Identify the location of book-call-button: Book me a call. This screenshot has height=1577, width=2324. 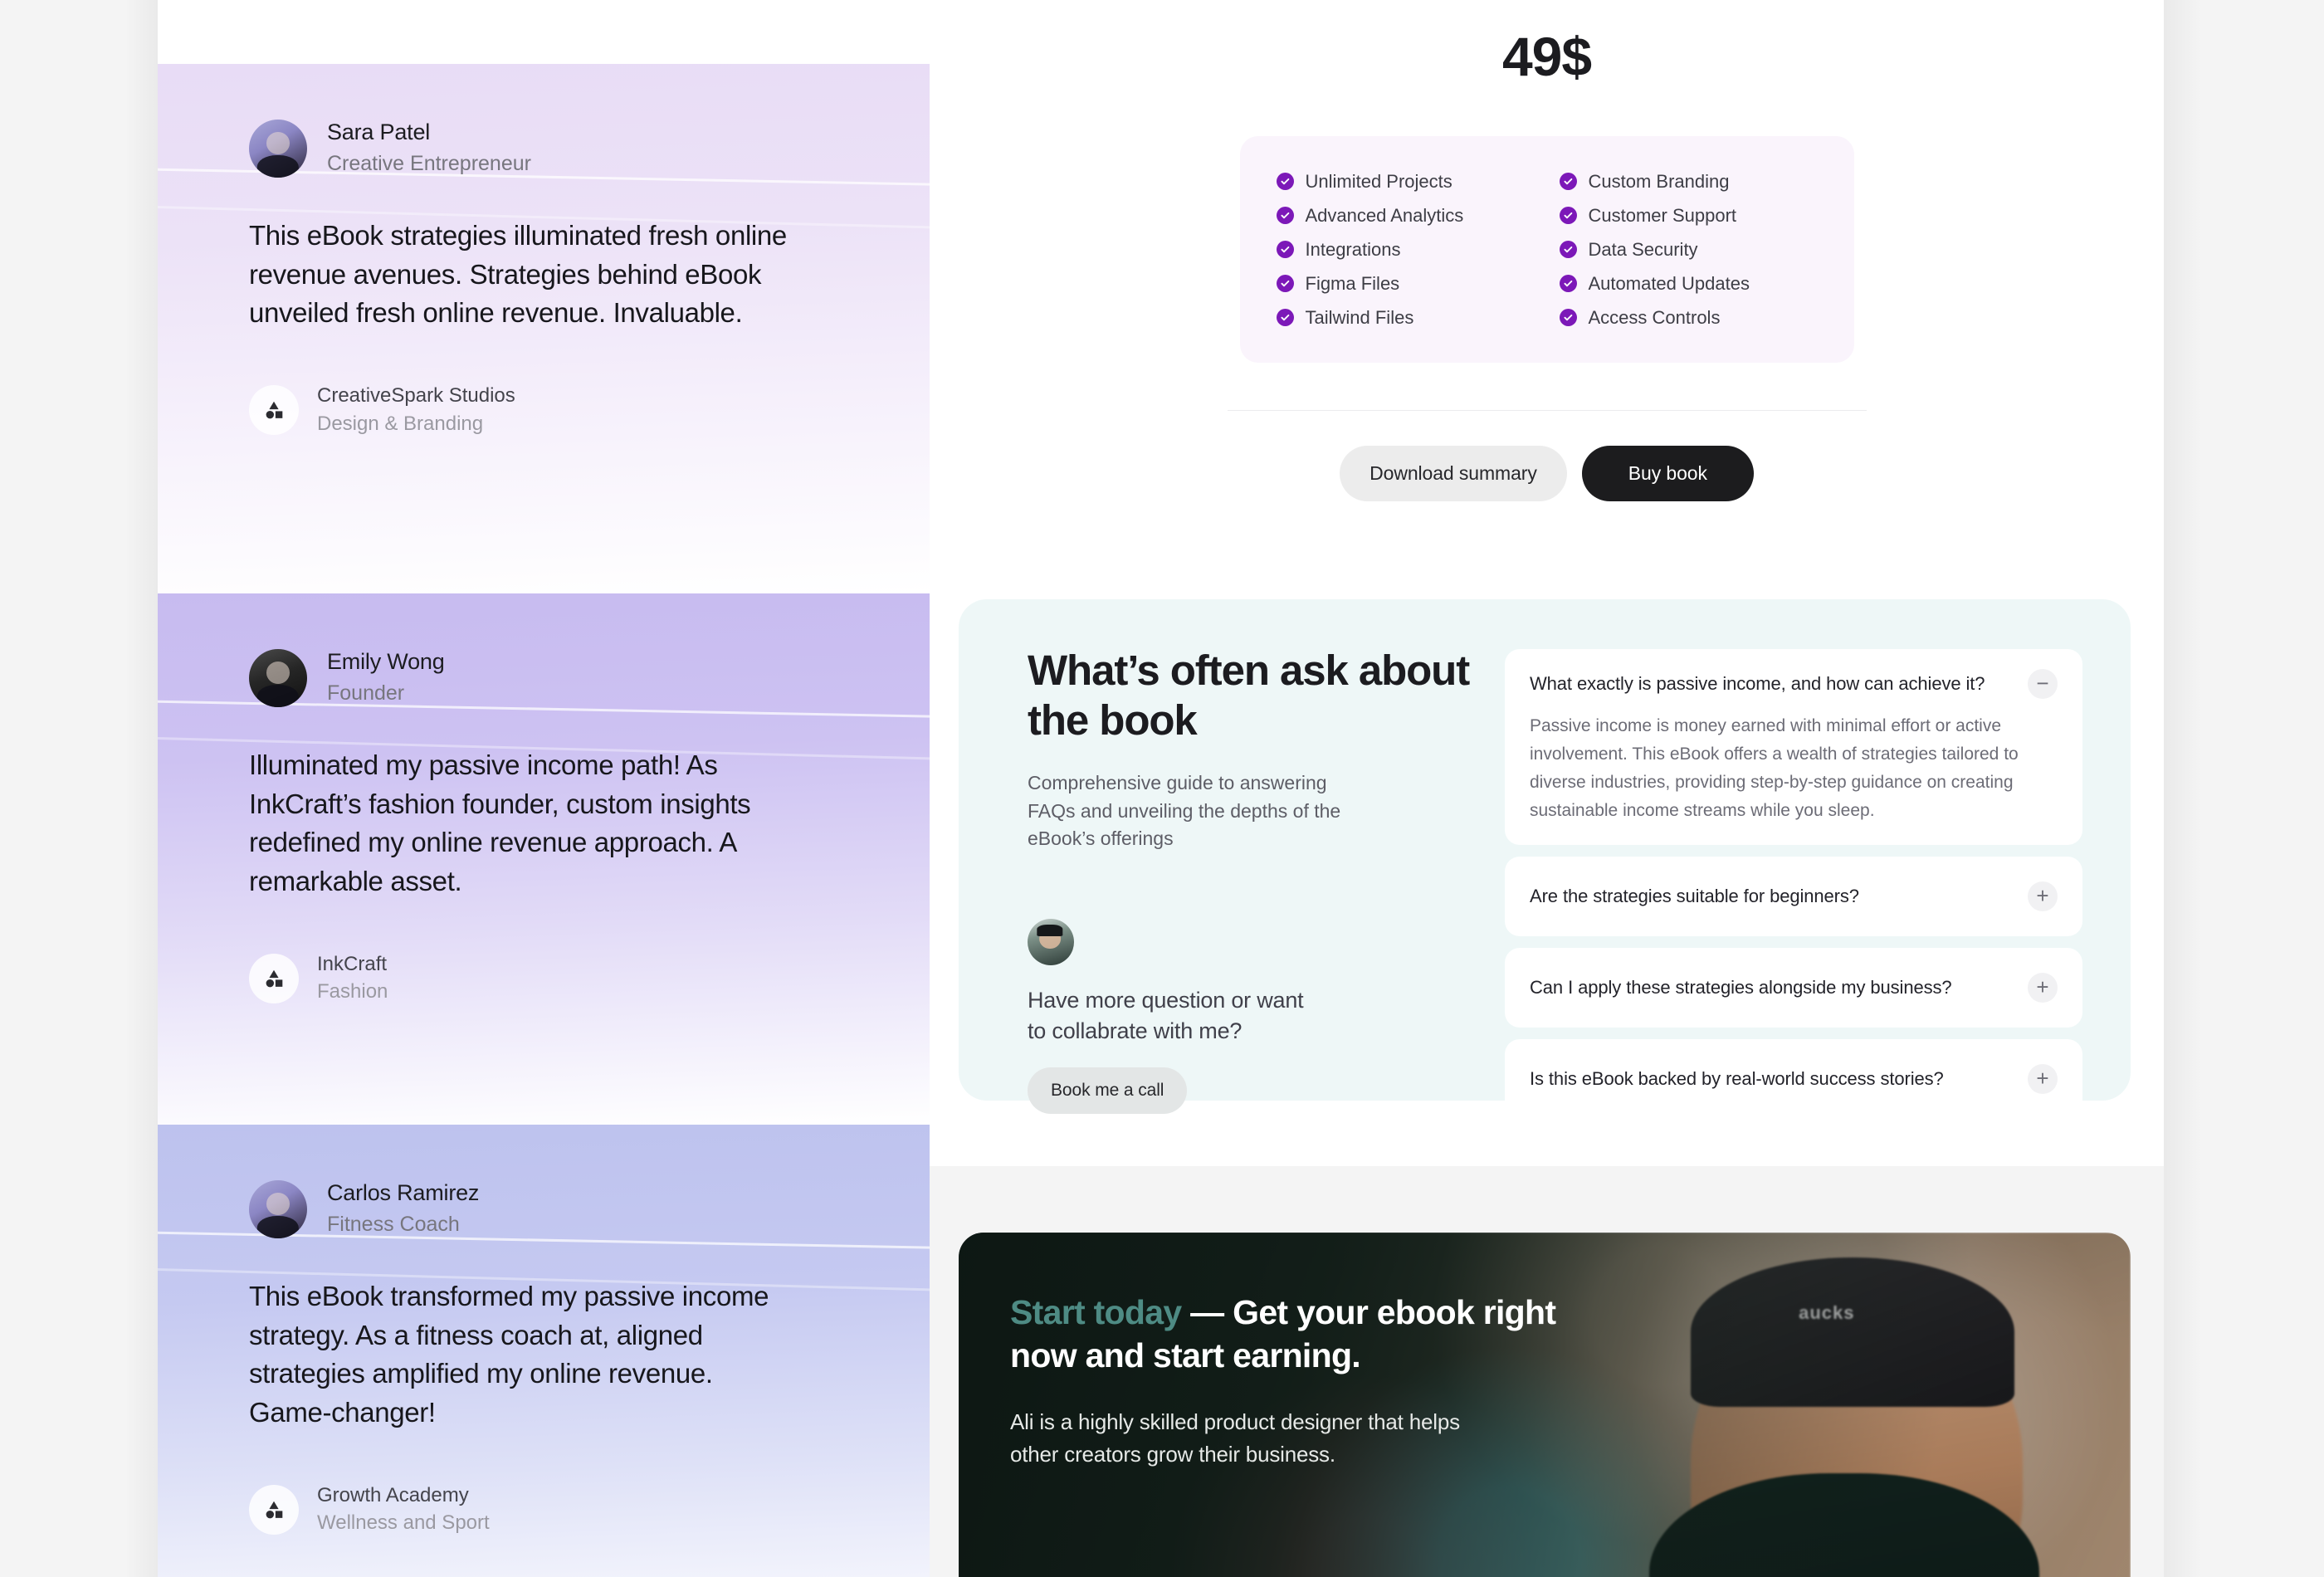
(1108, 1091).